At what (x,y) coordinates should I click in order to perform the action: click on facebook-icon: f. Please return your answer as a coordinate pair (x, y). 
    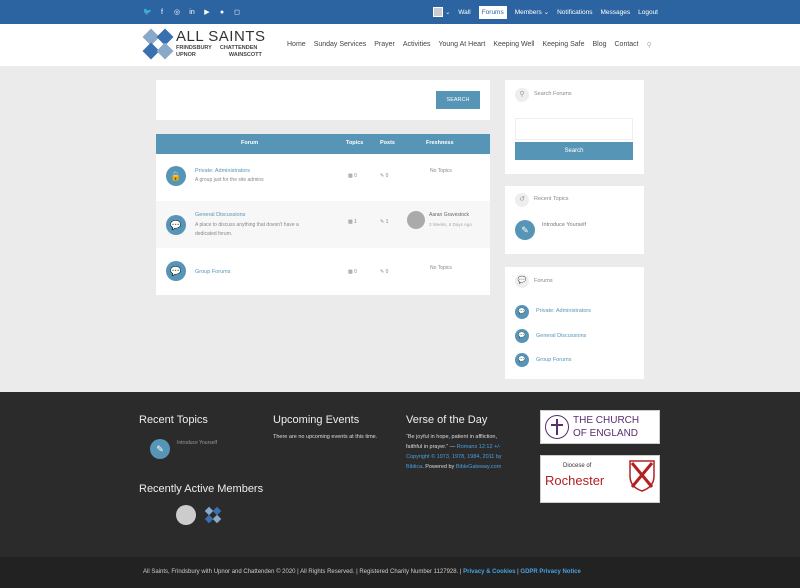
    Looking at the image, I should click on (162, 12).